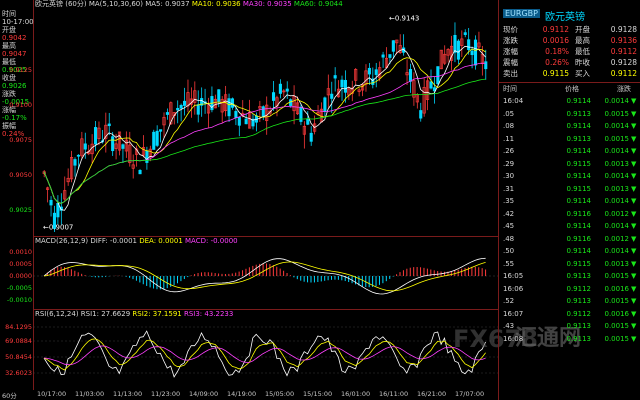  I want to click on quote-row: 震幅 0.26% 昨收 0.9128, so click(570, 62).